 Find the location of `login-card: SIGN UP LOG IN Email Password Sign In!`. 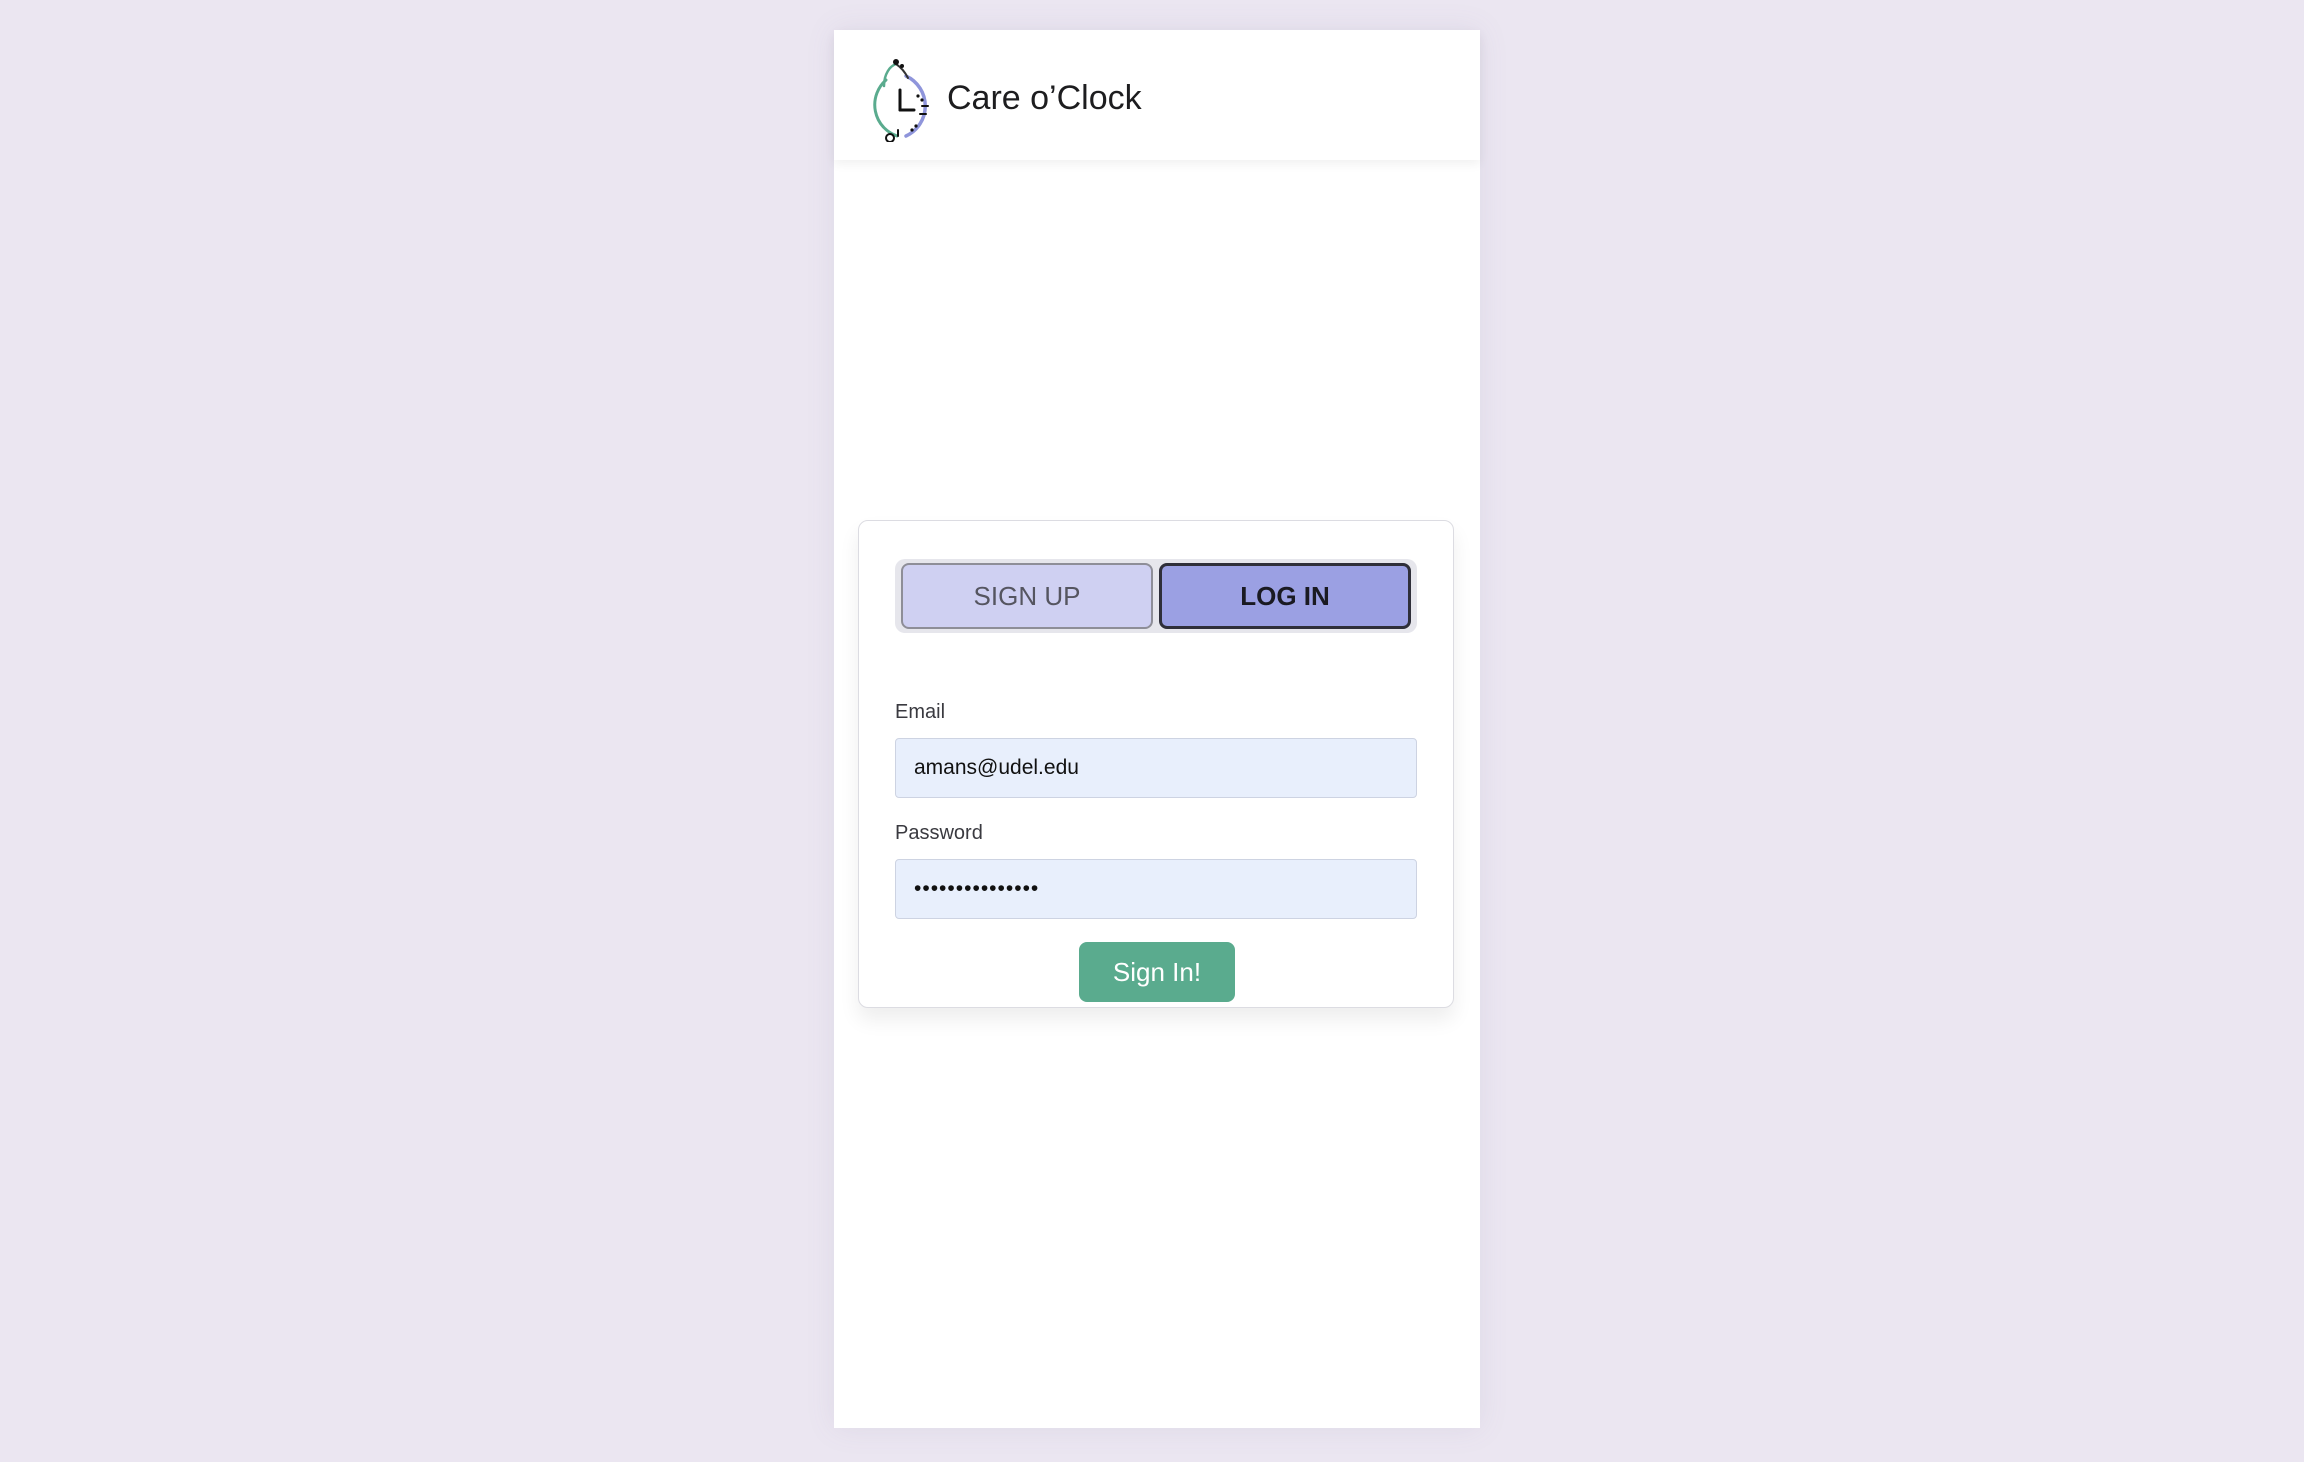

login-card: SIGN UP LOG IN Email Password Sign In! is located at coordinates (1156, 764).